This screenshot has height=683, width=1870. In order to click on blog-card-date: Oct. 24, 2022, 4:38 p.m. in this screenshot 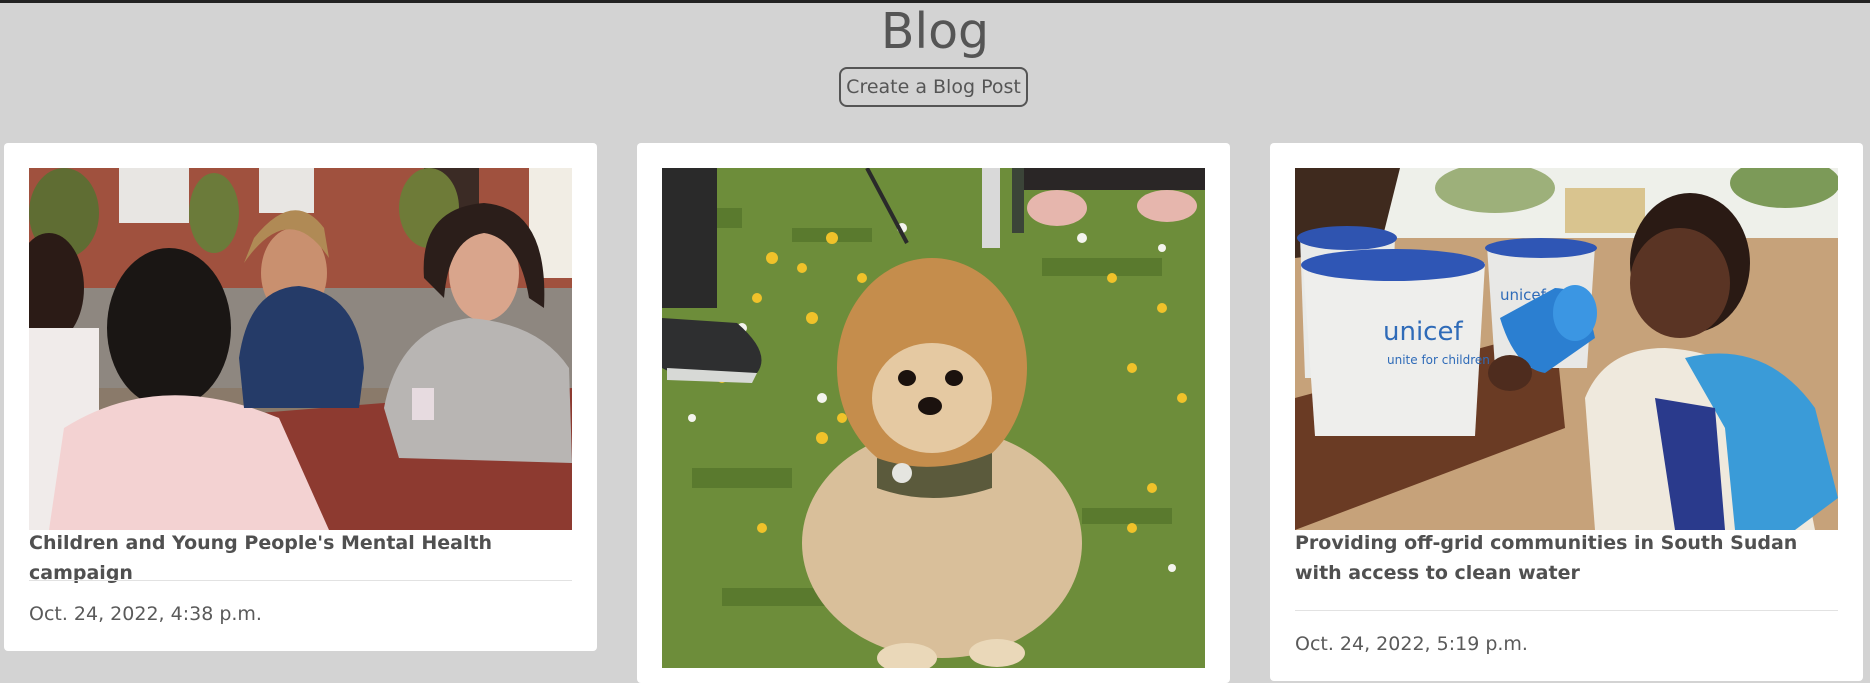, I will do `click(145, 614)`.